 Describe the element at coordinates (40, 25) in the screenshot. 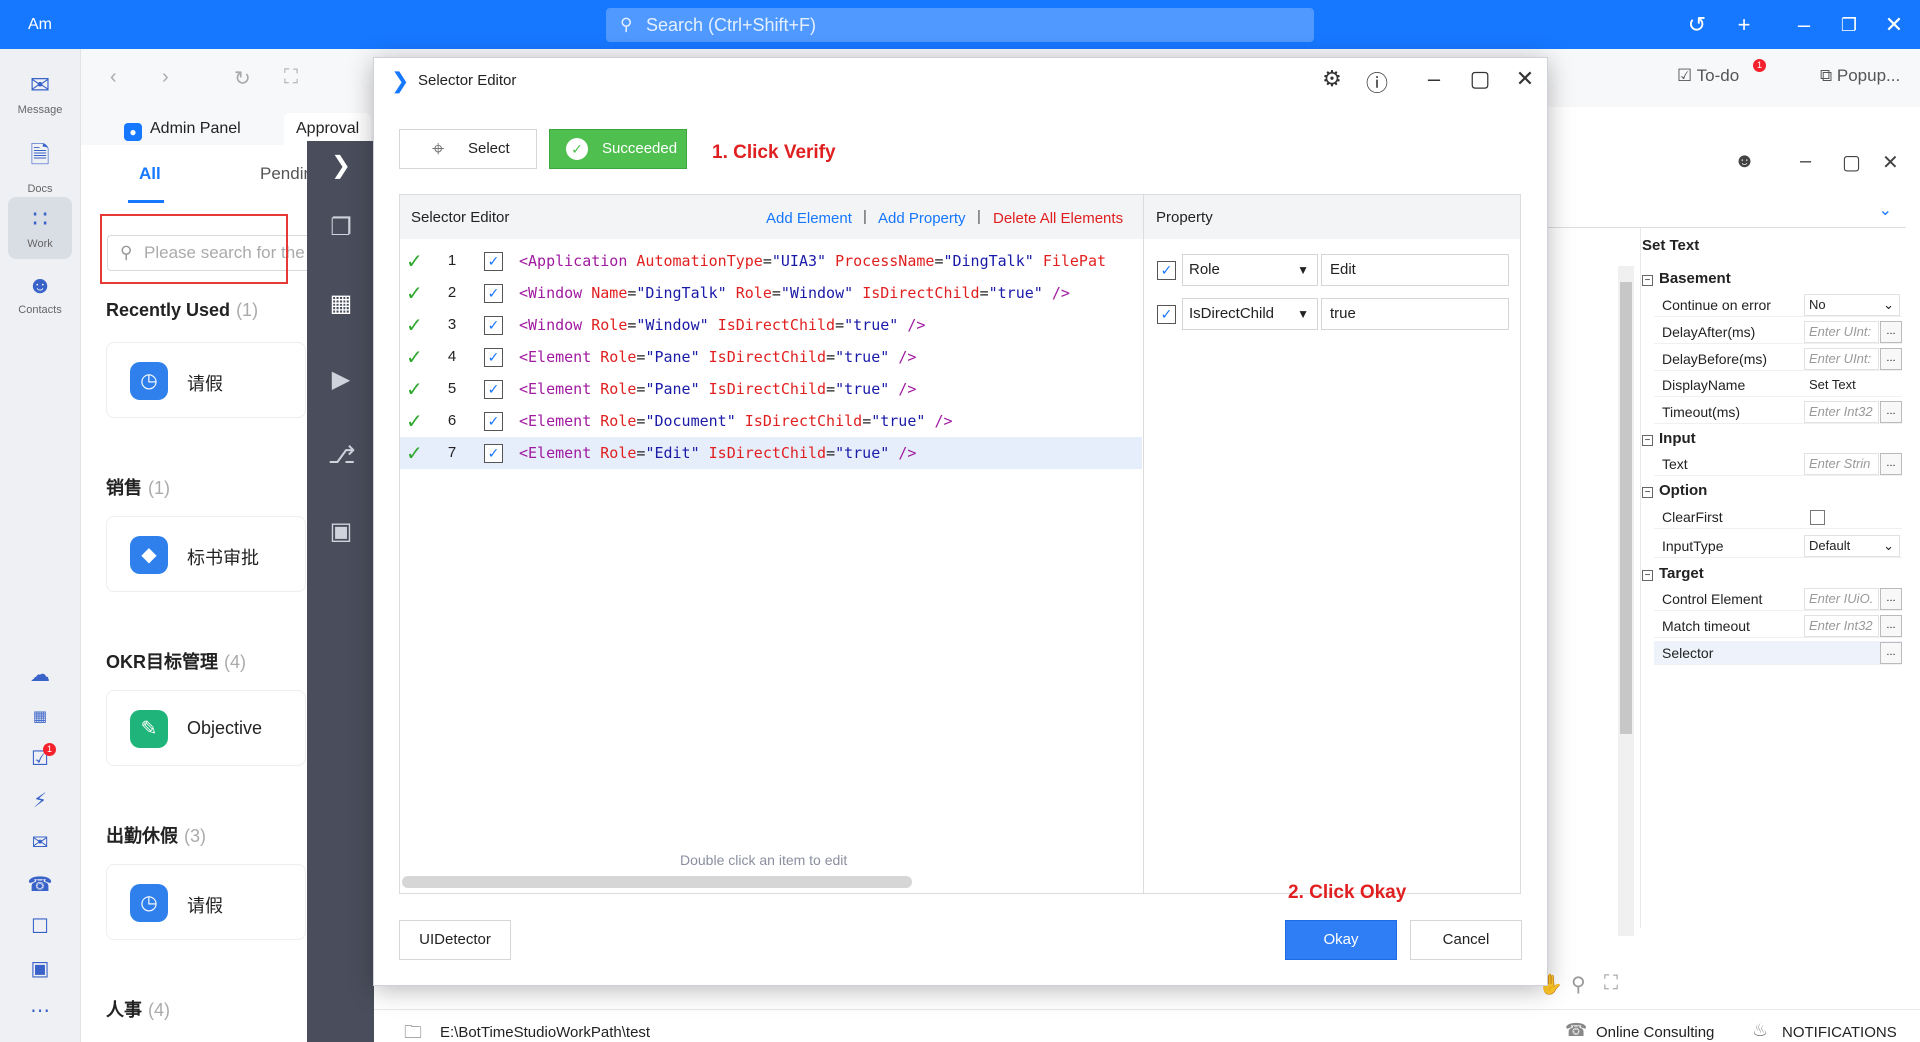

I see `user-avatar: Am` at that location.